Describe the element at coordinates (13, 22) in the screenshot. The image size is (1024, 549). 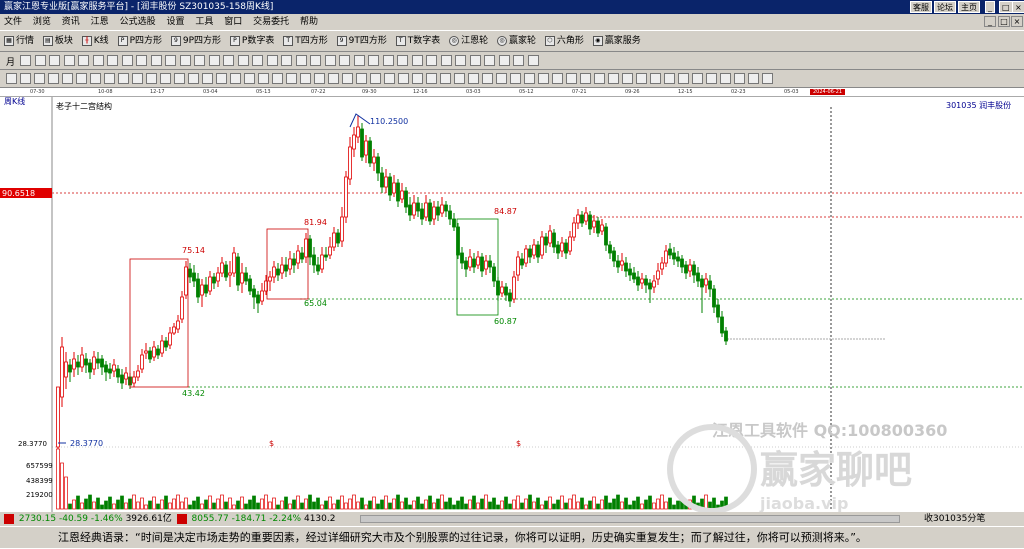
I see `menu-file: 文件` at that location.